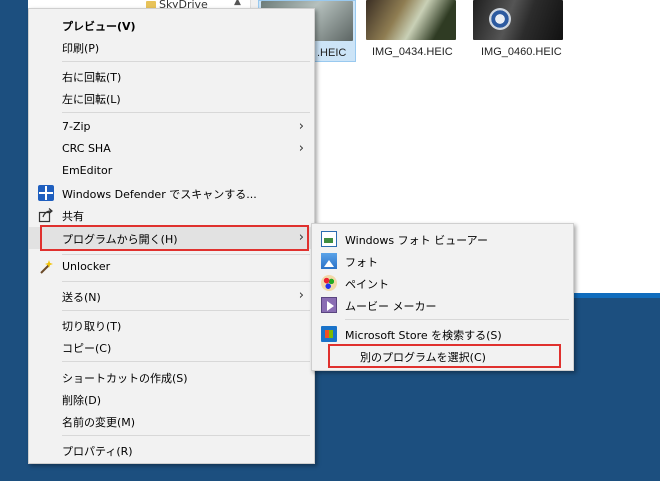  I want to click on file-thumbnail: IMG_0434.HEIC, so click(411, 31).